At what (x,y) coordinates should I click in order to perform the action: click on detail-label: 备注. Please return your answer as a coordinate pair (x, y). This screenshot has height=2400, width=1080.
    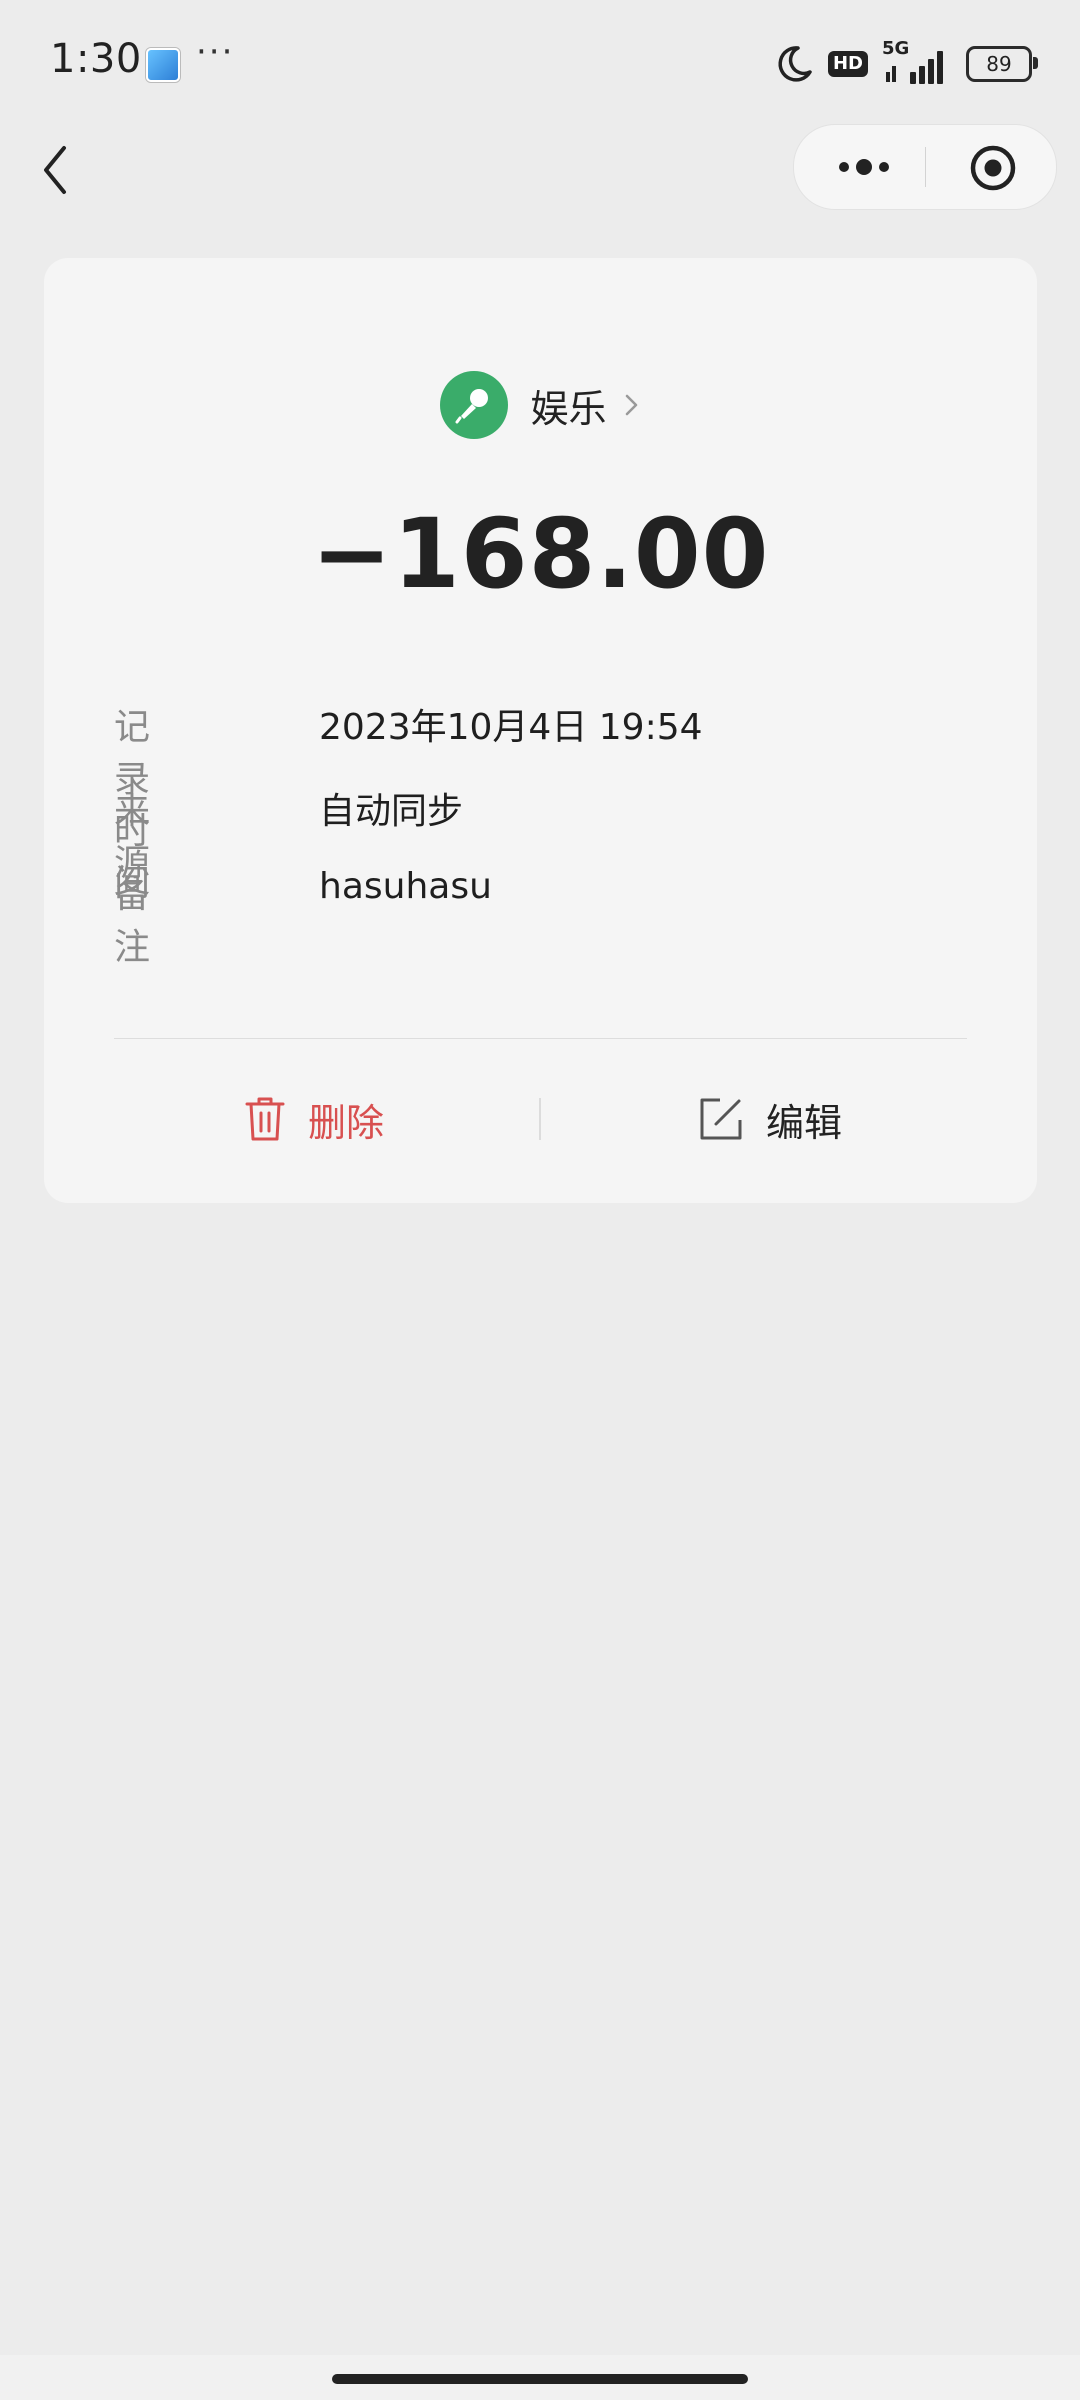
    Looking at the image, I should click on (132, 921).